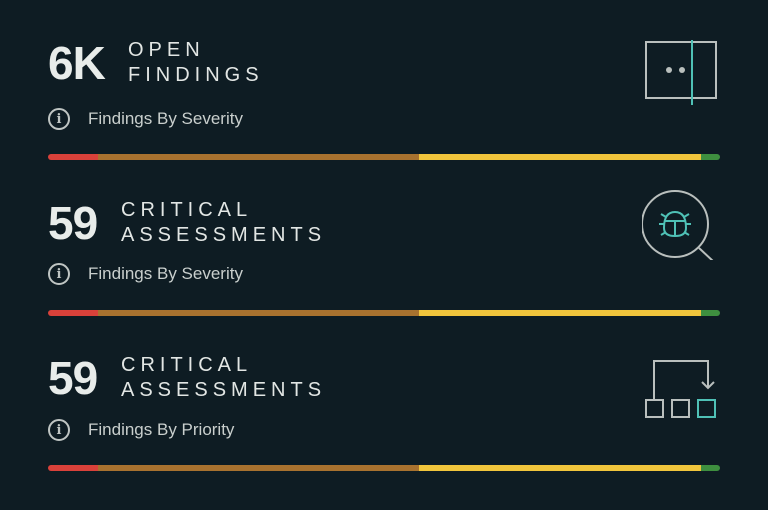 Image resolution: width=768 pixels, height=510 pixels. What do you see at coordinates (141, 430) in the screenshot?
I see `subtitle: i Findings By Priority` at bounding box center [141, 430].